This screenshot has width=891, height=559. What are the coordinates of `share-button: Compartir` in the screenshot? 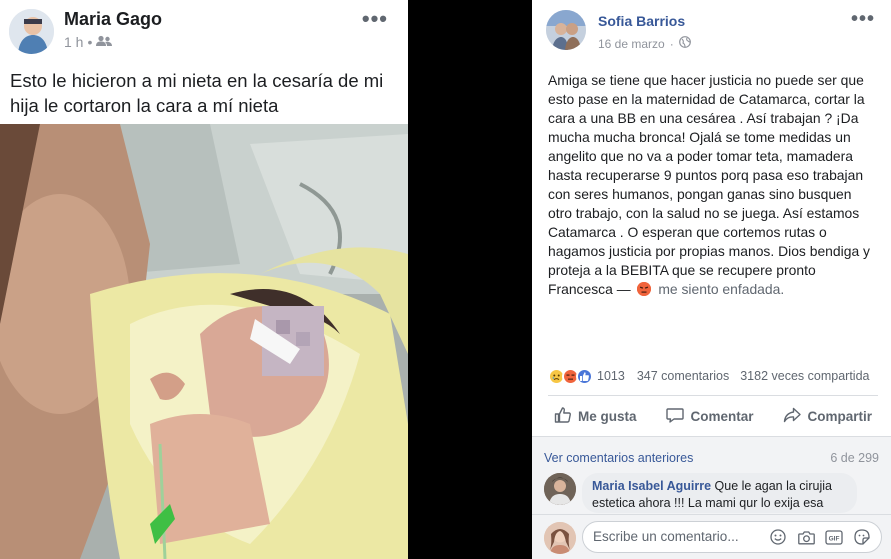 It's located at (827, 416).